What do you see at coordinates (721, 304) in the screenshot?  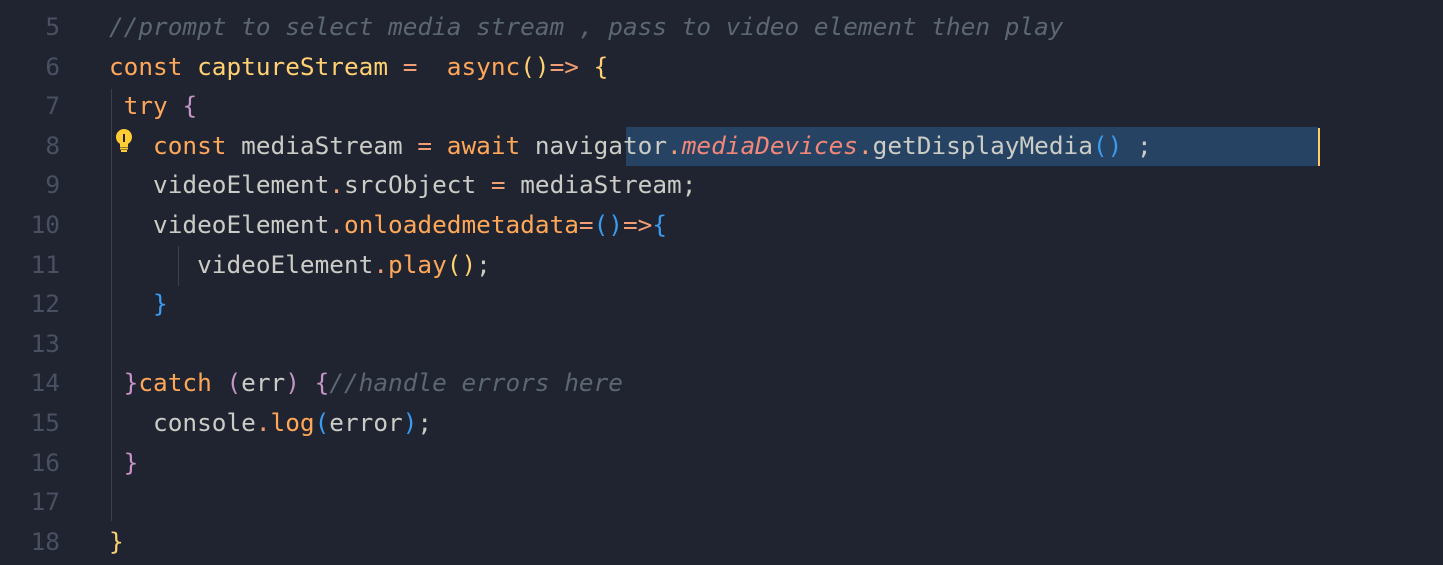 I see `code-line: 12 }` at bounding box center [721, 304].